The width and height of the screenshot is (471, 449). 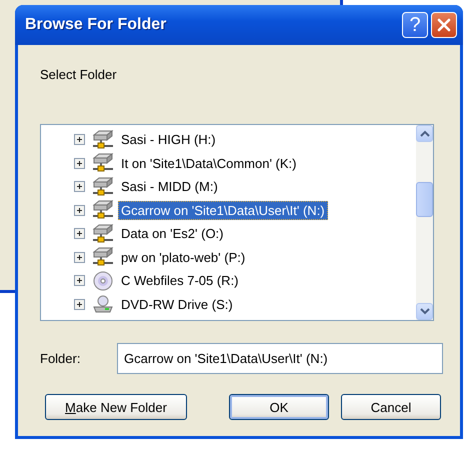 What do you see at coordinates (223, 210) in the screenshot?
I see `tree-item: Gcarrow on 'Site1\Data\User\It' (N:)` at bounding box center [223, 210].